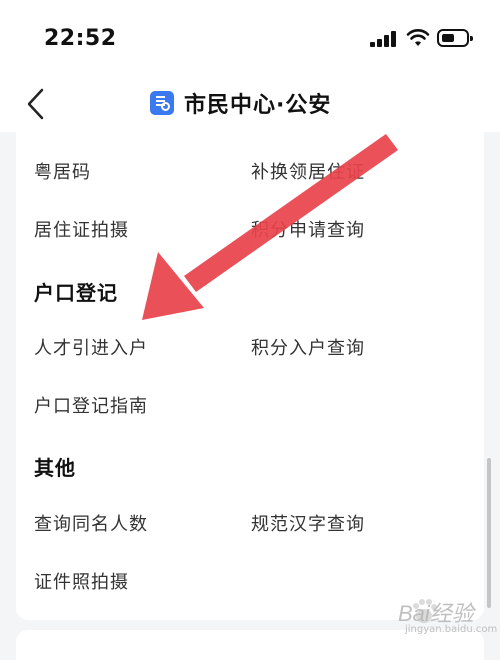 This screenshot has width=500, height=660. I want to click on service-item-standard-chinese-query: 规范汉字查询, so click(308, 523).